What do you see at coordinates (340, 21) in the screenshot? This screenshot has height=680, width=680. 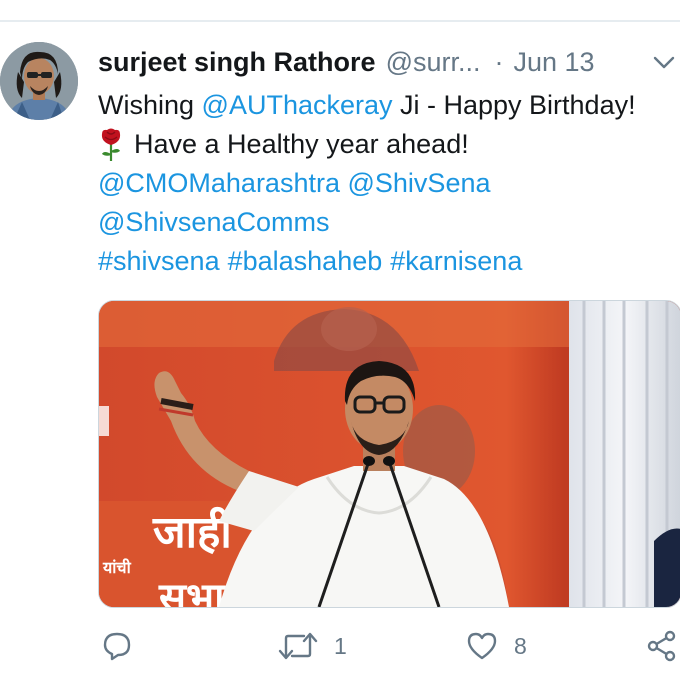 I see `top-divider` at bounding box center [340, 21].